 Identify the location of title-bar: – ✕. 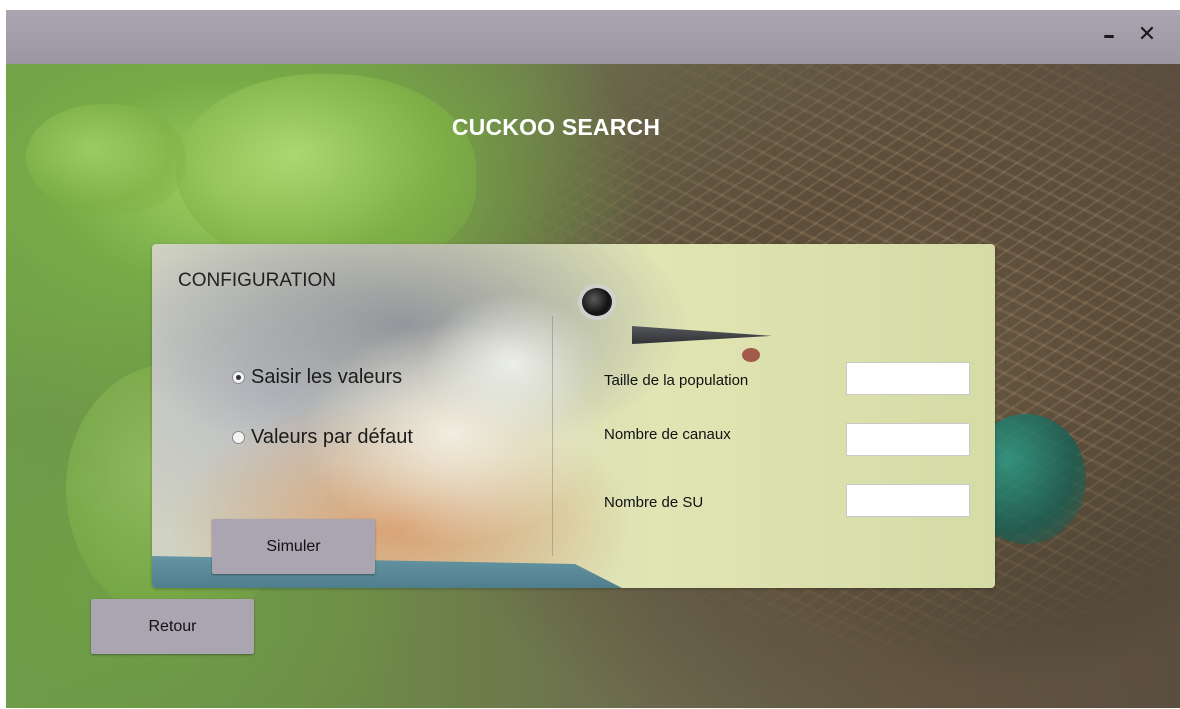
(593, 37).